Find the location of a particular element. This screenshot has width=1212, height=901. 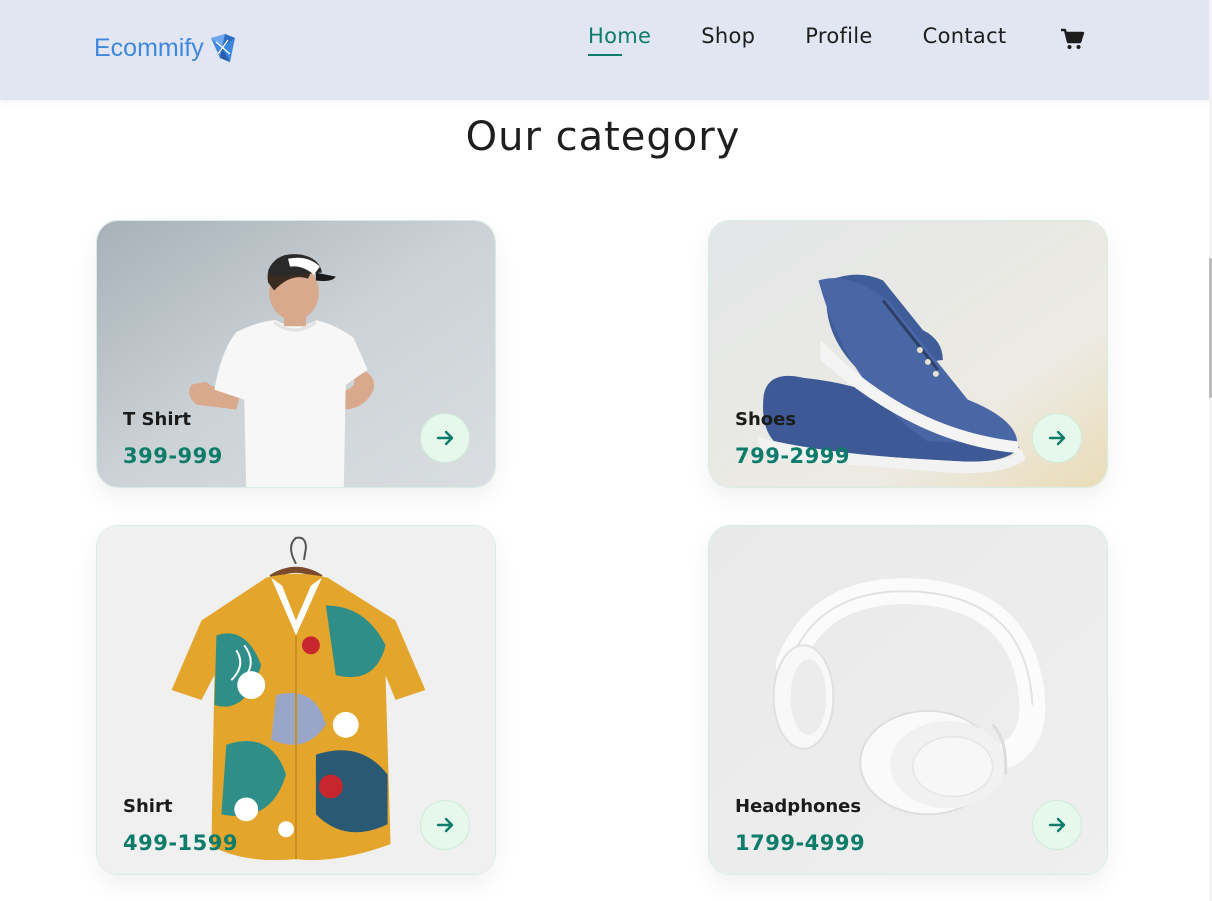

nav-contact: Contact is located at coordinates (965, 40).